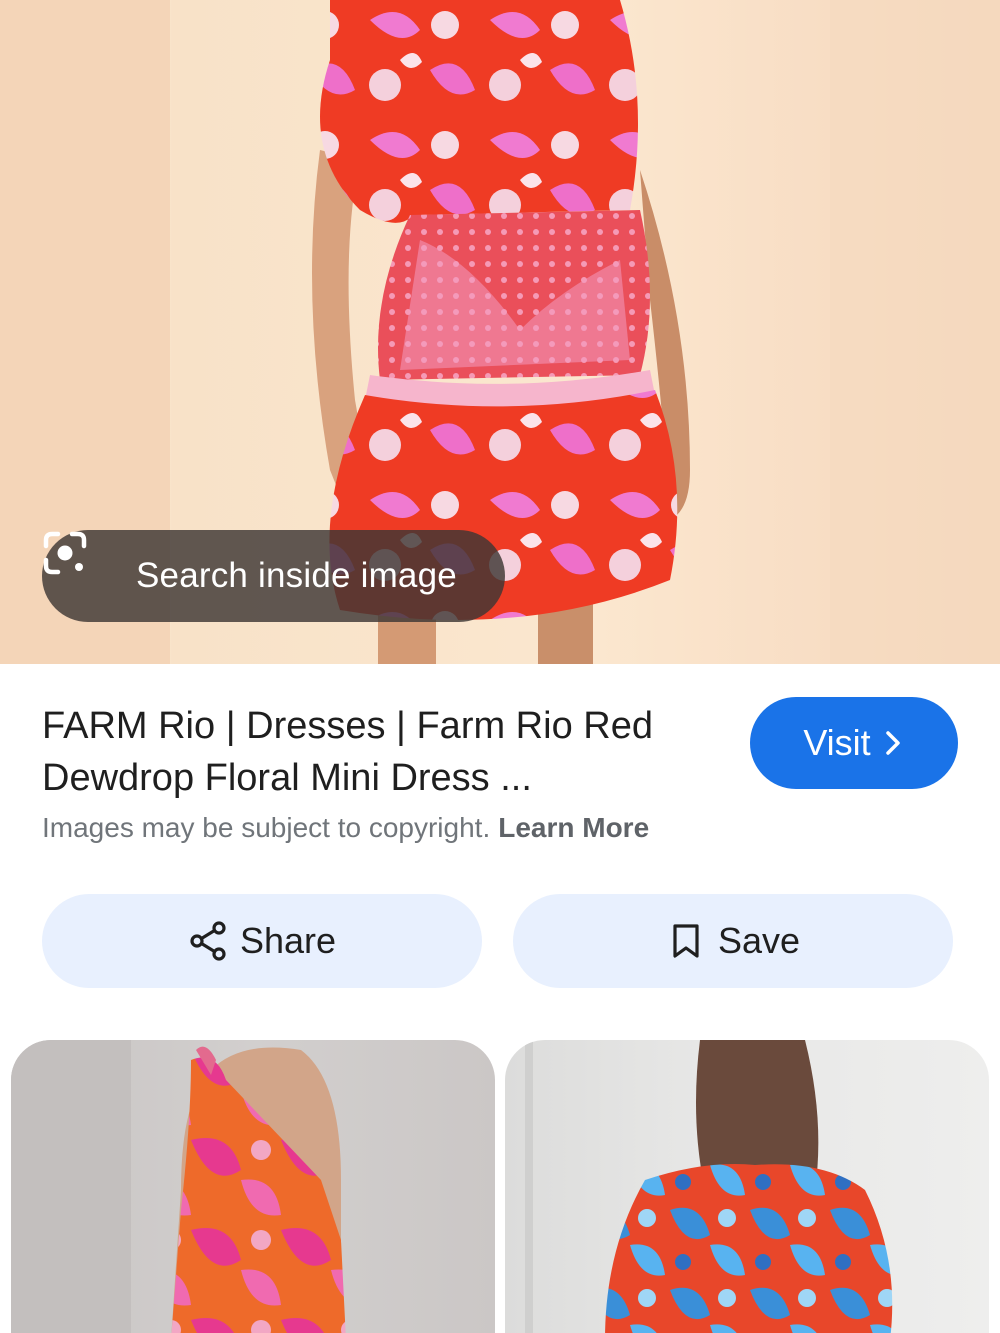 This screenshot has height=1333, width=1000. What do you see at coordinates (288, 940) in the screenshot?
I see `share-label: Share` at bounding box center [288, 940].